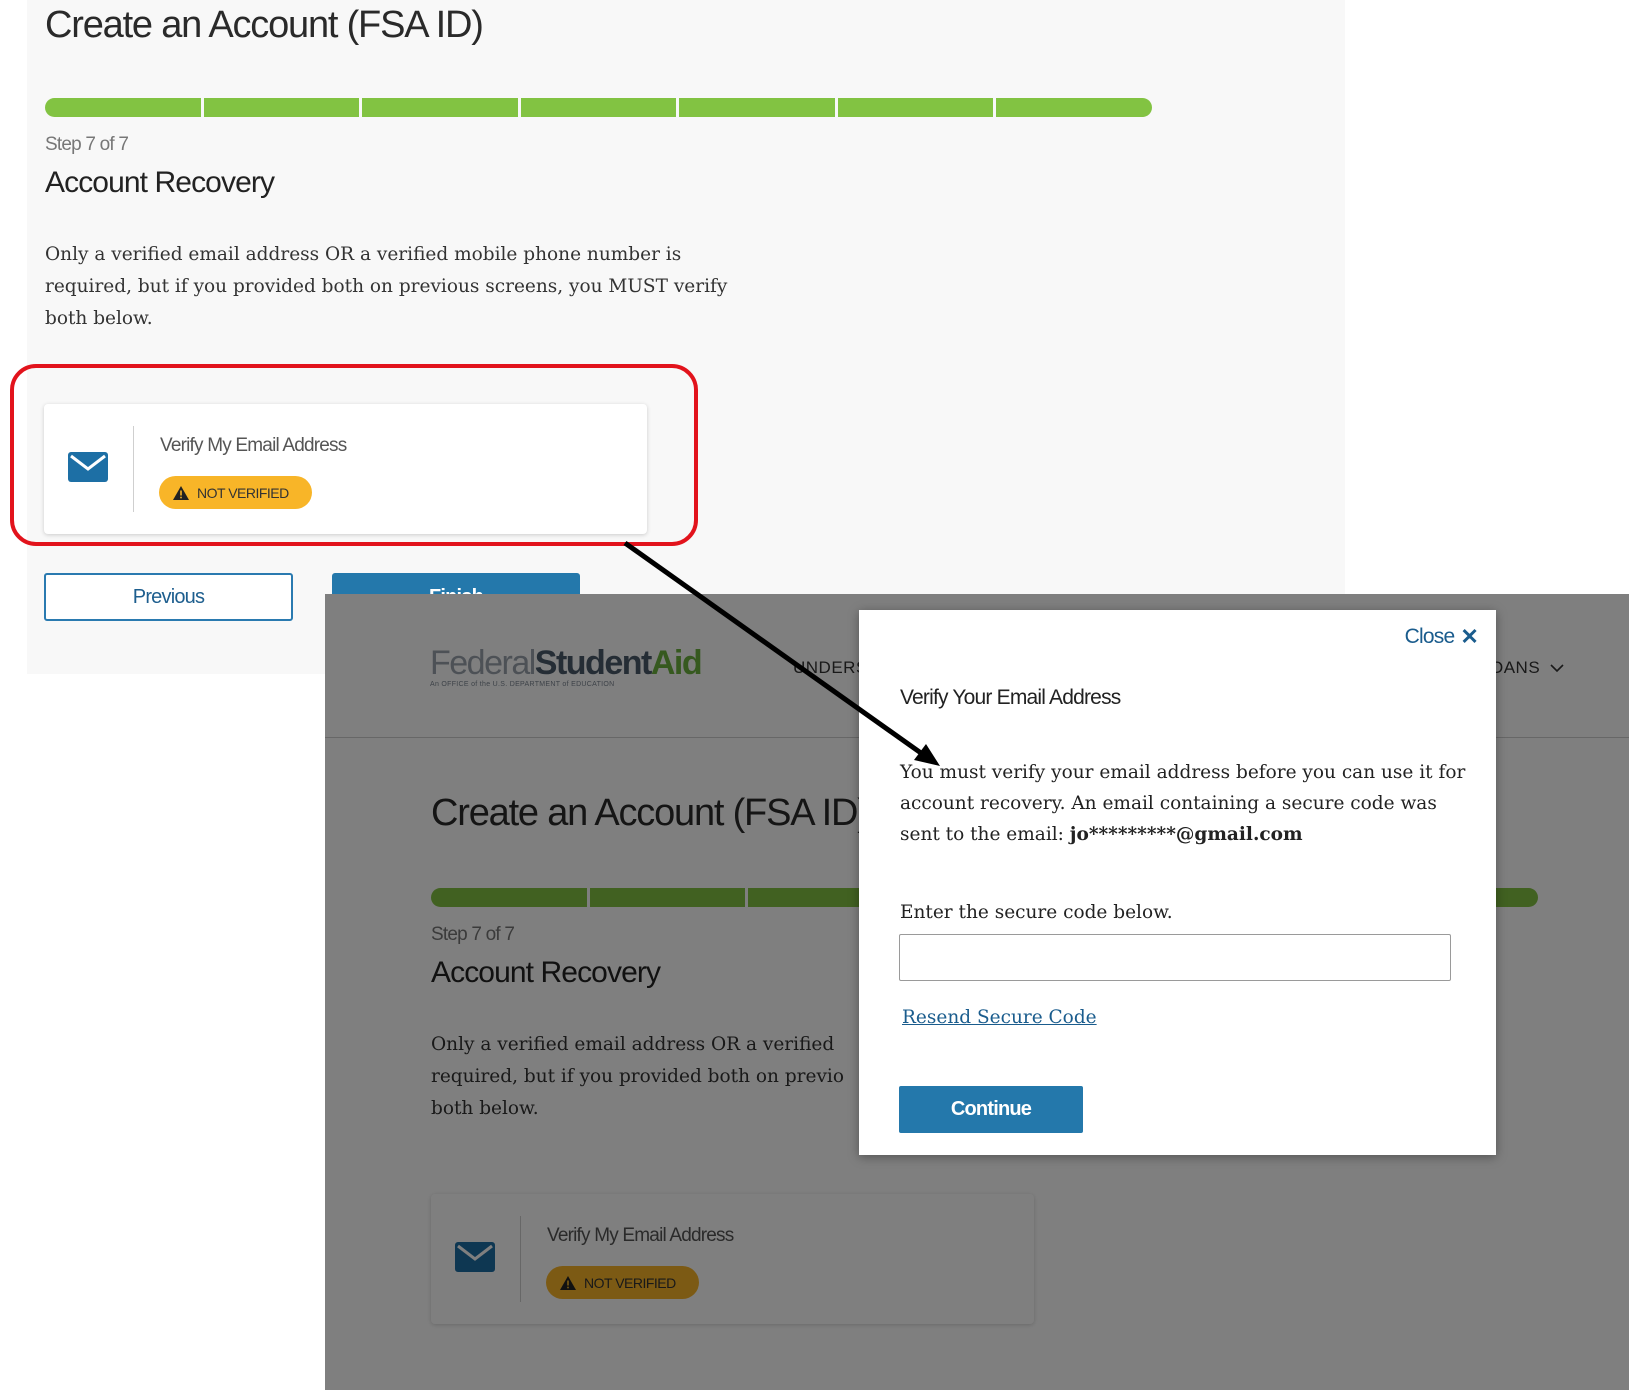 This screenshot has width=1629, height=1390. What do you see at coordinates (1469, 636) in the screenshot?
I see `close-icon: ✕` at bounding box center [1469, 636].